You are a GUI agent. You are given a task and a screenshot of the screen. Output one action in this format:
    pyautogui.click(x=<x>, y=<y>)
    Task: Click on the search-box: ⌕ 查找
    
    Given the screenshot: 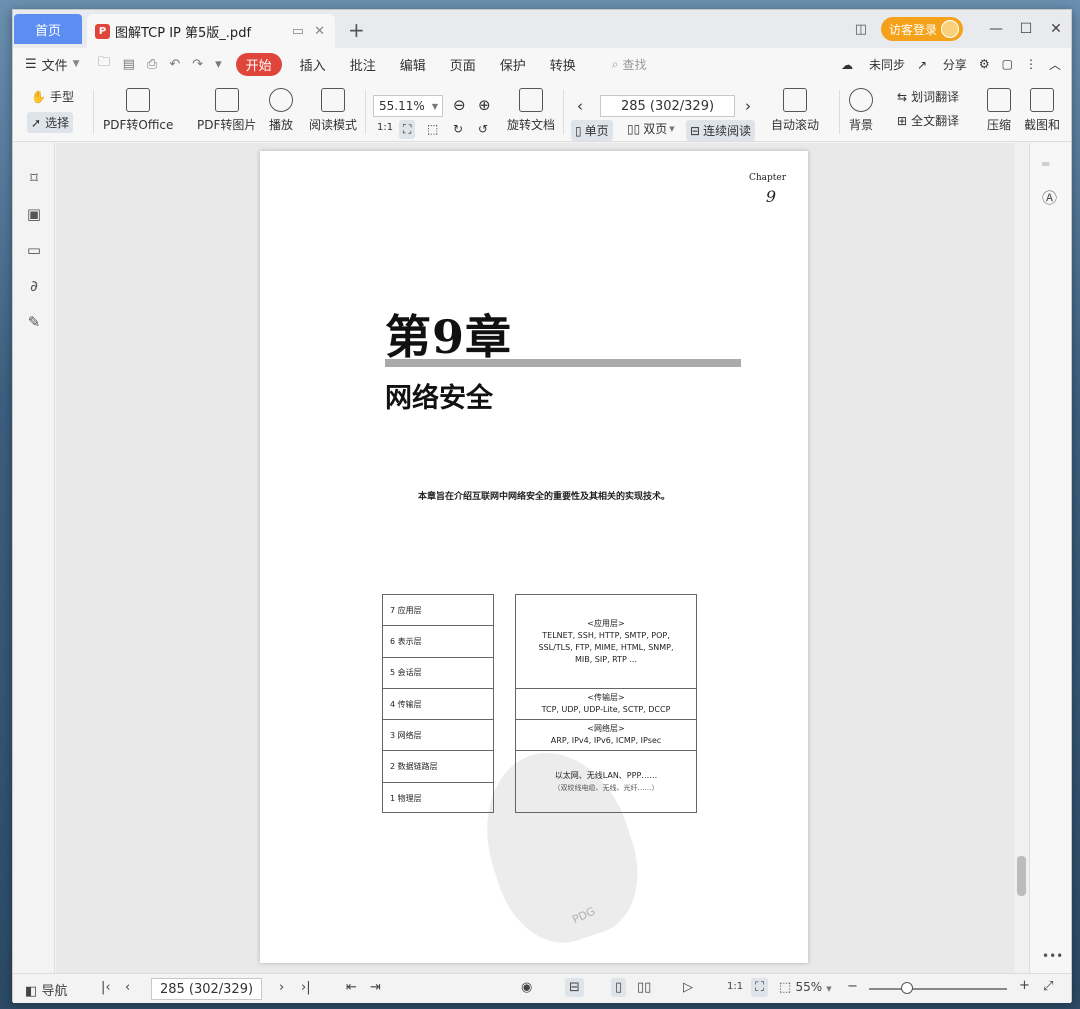 What is the action you would take?
    pyautogui.click(x=629, y=64)
    